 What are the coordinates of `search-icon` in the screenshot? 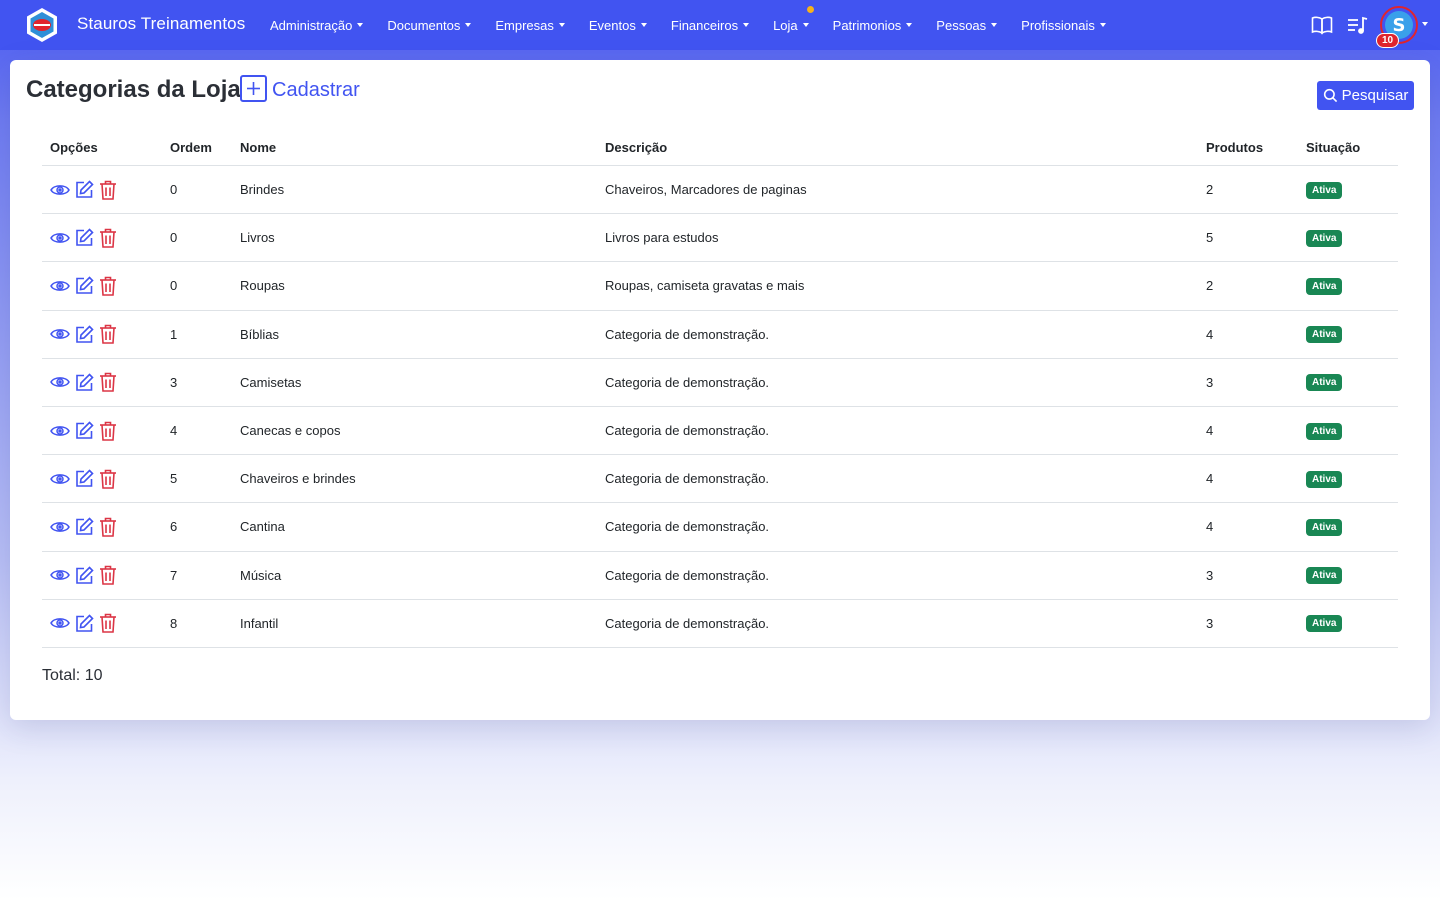 It's located at (1330, 95).